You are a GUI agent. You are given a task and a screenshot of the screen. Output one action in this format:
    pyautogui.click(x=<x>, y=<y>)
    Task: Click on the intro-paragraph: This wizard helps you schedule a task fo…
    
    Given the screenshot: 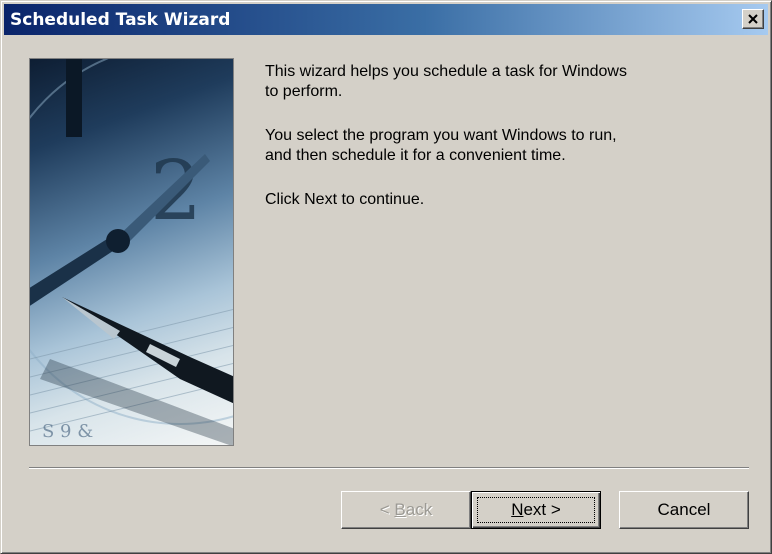 What is the action you would take?
    pyautogui.click(x=500, y=82)
    